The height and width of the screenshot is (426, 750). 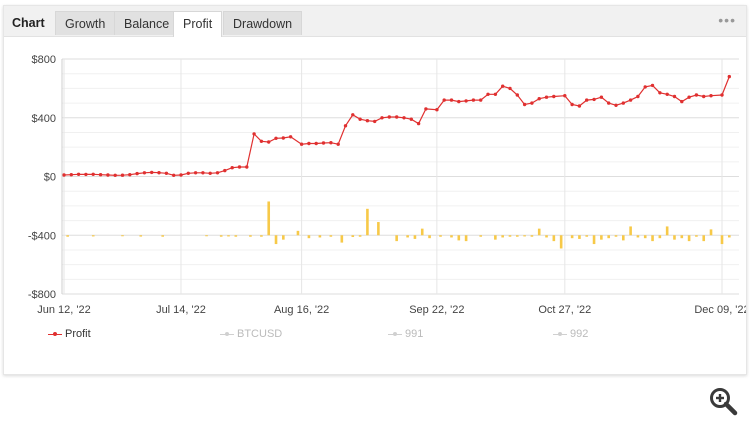 What do you see at coordinates (260, 334) in the screenshot?
I see `legend-label-btcusd: BTCUSD` at bounding box center [260, 334].